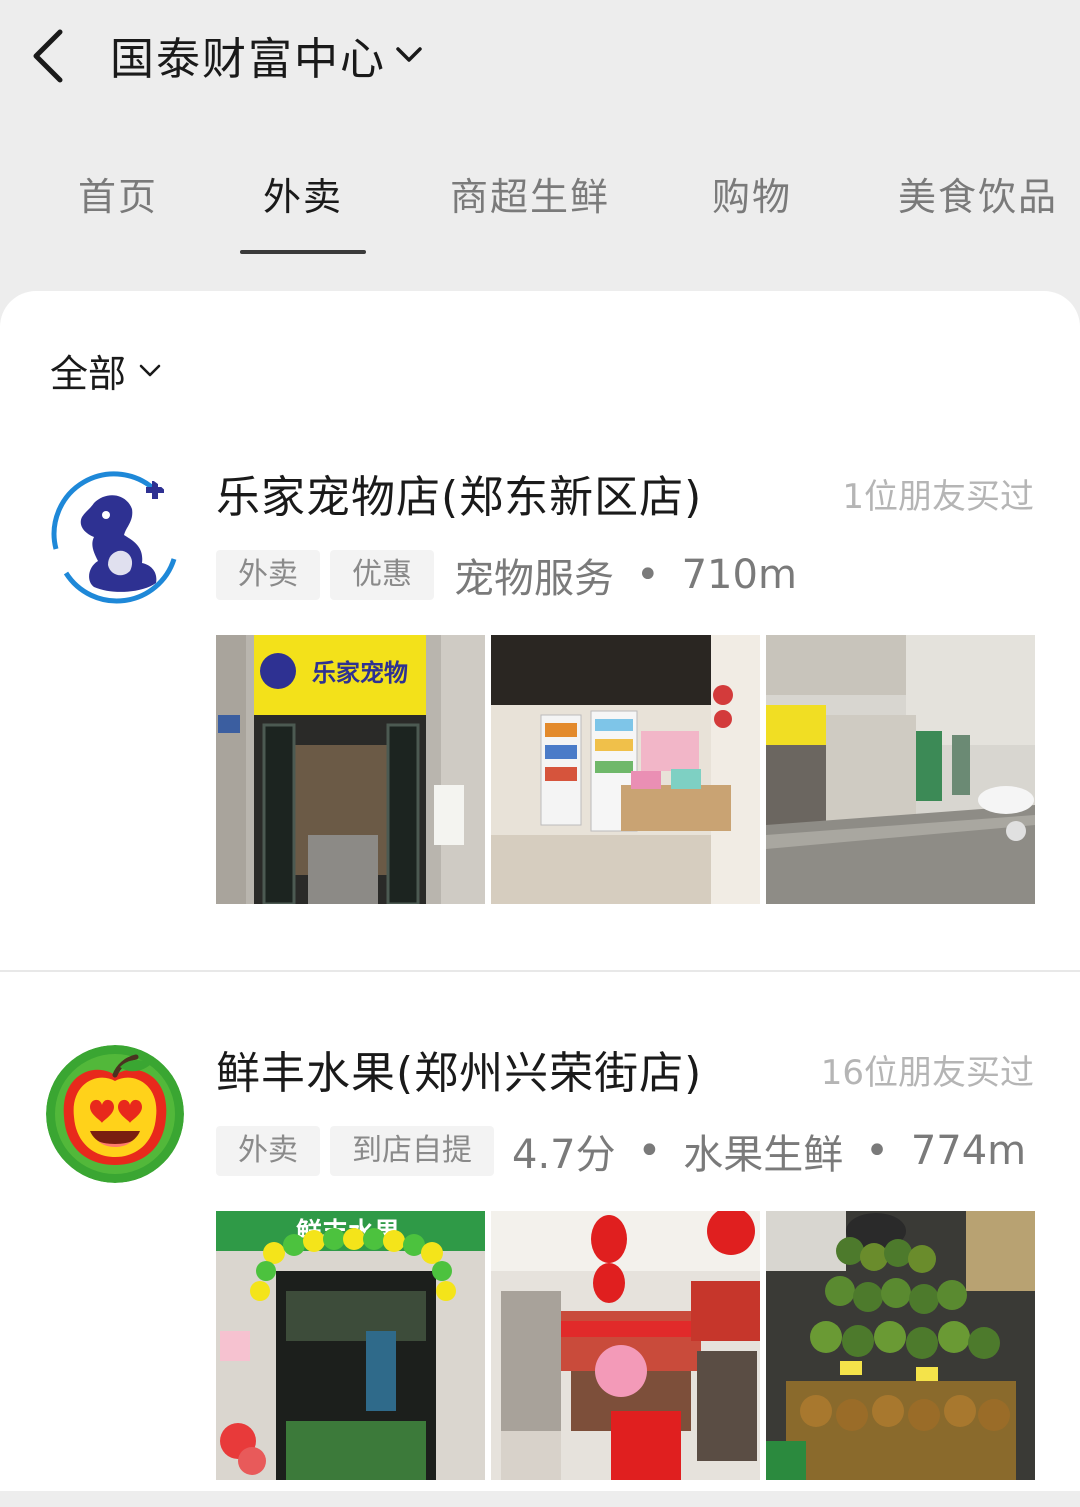  I want to click on store-distance: 710m, so click(739, 575).